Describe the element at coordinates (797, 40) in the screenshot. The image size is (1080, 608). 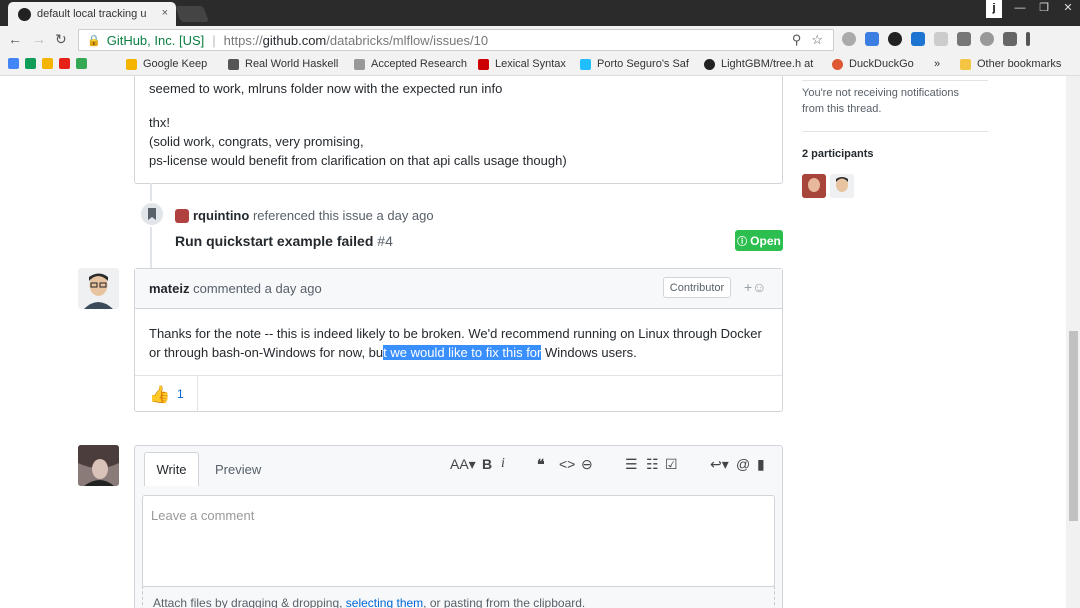
I see `zoom-search-icon: ⚲` at that location.